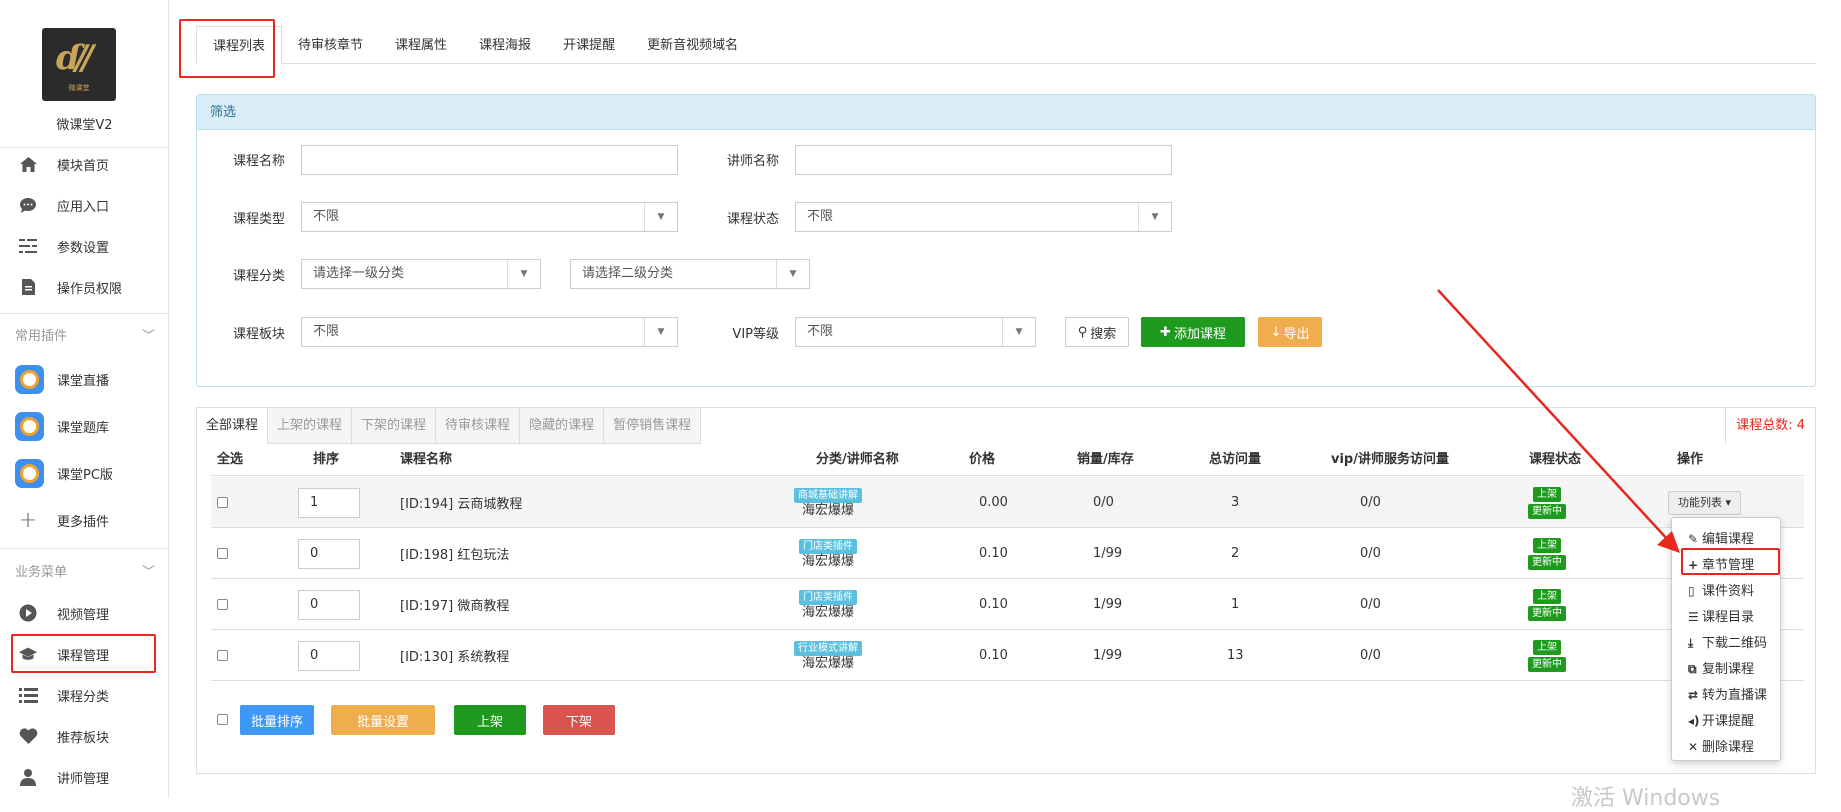 The height and width of the screenshot is (812, 1841). I want to click on windows-watermark: 激活 Windows, so click(1646, 798).